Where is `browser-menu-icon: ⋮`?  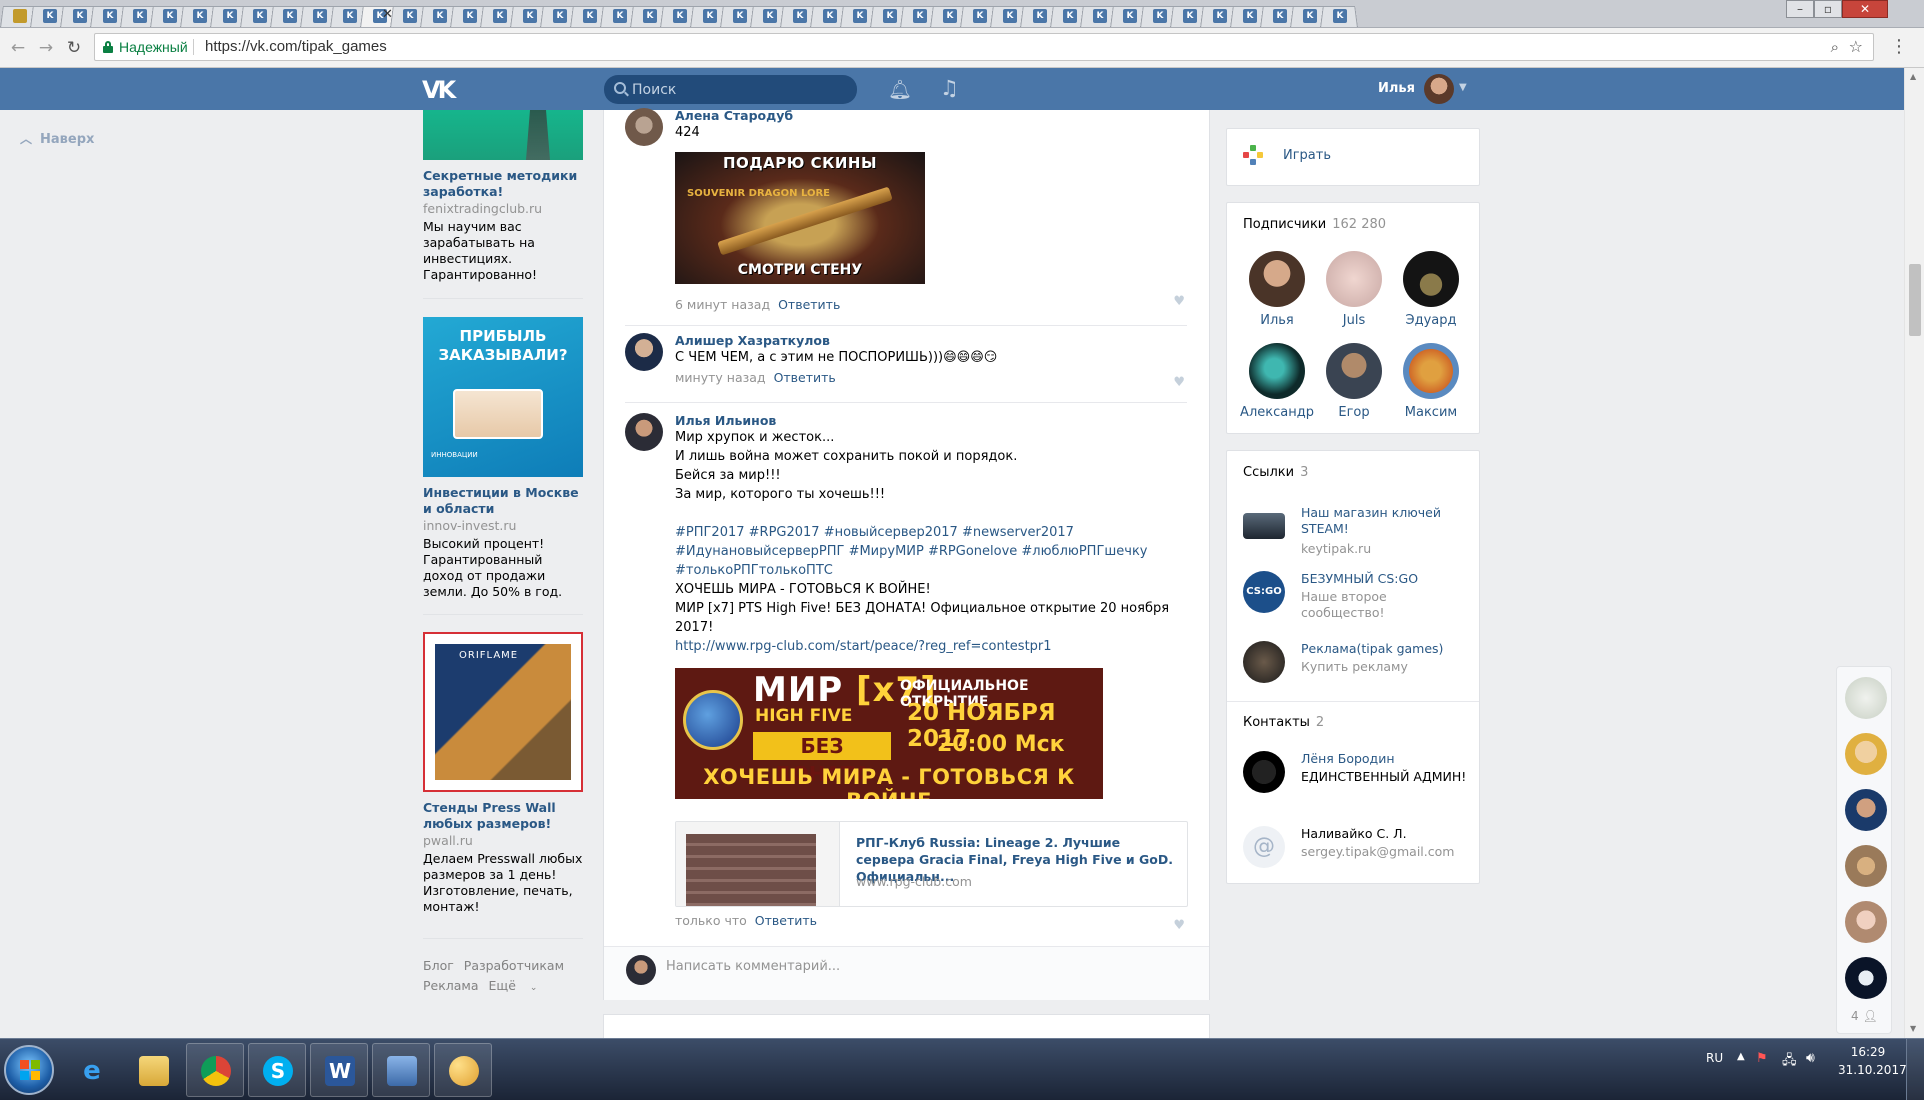 browser-menu-icon: ⋮ is located at coordinates (1899, 47).